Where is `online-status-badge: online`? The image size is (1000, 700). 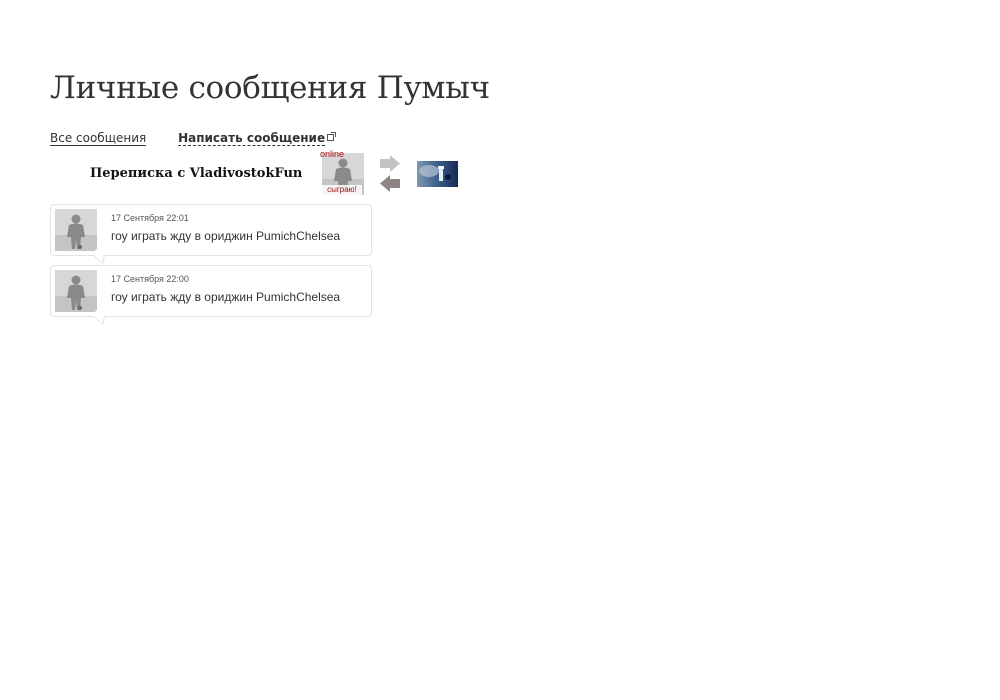 online-status-badge: online is located at coordinates (332, 154).